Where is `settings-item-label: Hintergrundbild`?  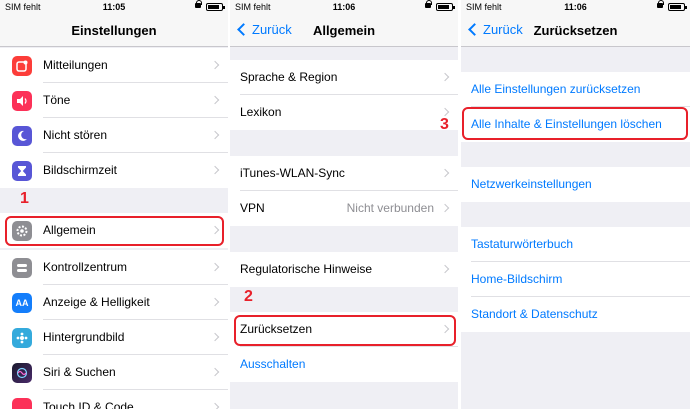
settings-item-label: Hintergrundbild is located at coordinates (84, 337).